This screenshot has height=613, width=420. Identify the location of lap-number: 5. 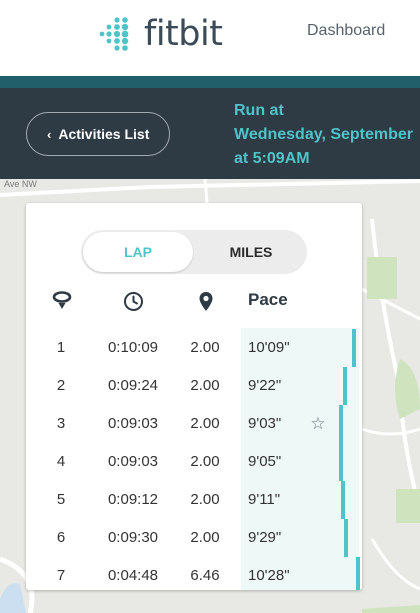
(61, 499).